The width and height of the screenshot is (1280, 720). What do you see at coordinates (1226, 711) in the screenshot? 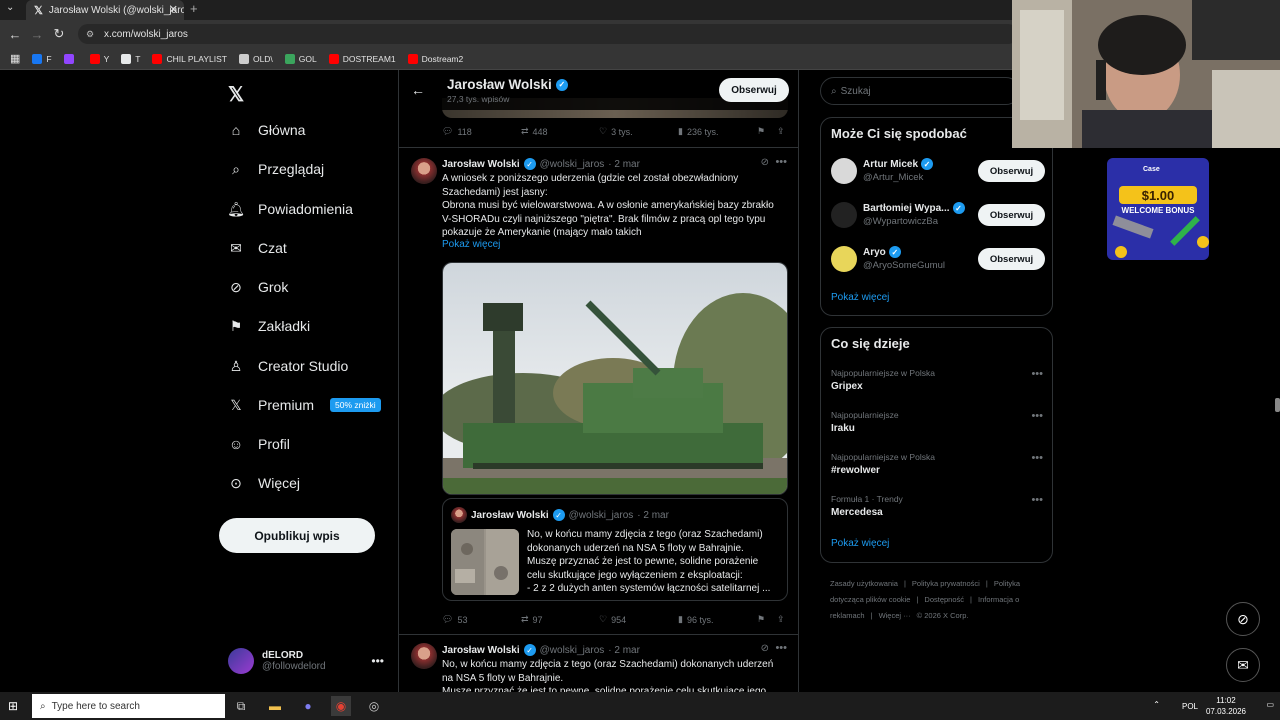
I see `clock-date: 07.03.2026` at bounding box center [1226, 711].